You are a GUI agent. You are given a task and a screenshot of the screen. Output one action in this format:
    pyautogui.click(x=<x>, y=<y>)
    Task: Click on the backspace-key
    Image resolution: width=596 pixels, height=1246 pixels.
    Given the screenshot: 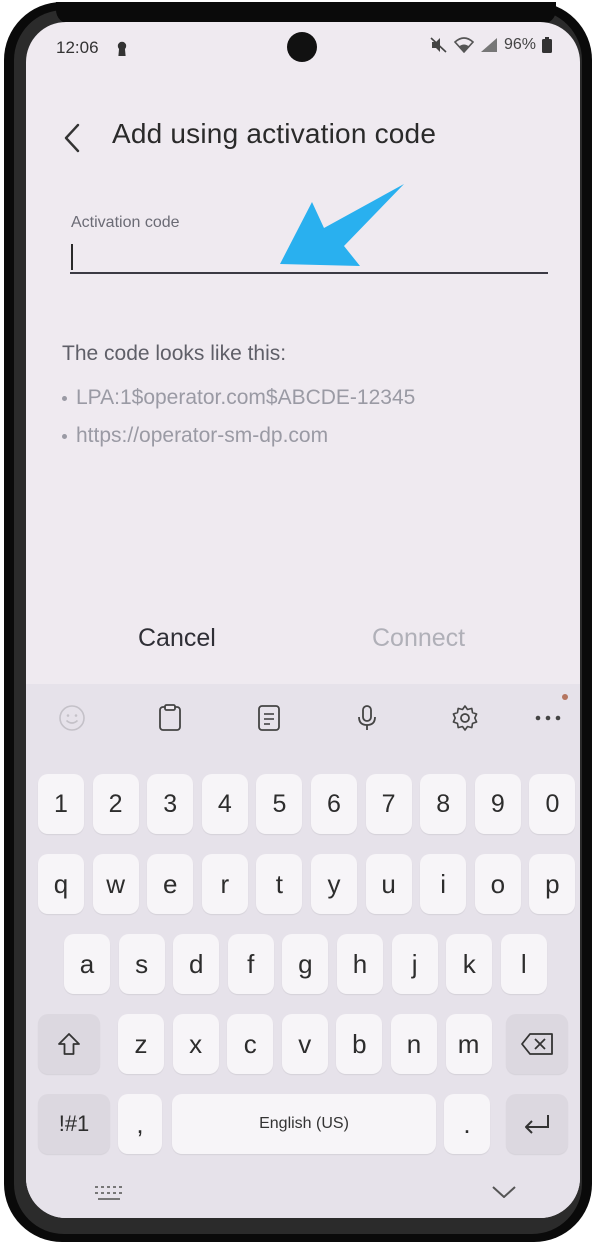 What is the action you would take?
    pyautogui.click(x=537, y=1044)
    